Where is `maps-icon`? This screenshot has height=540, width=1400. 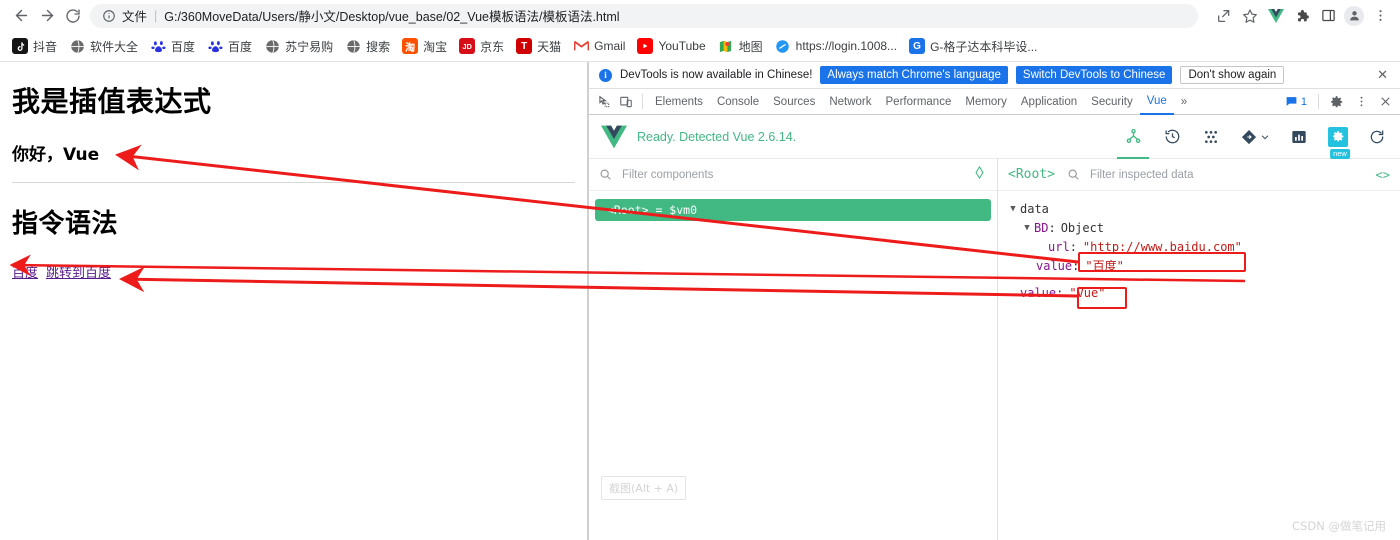
maps-icon is located at coordinates (726, 46).